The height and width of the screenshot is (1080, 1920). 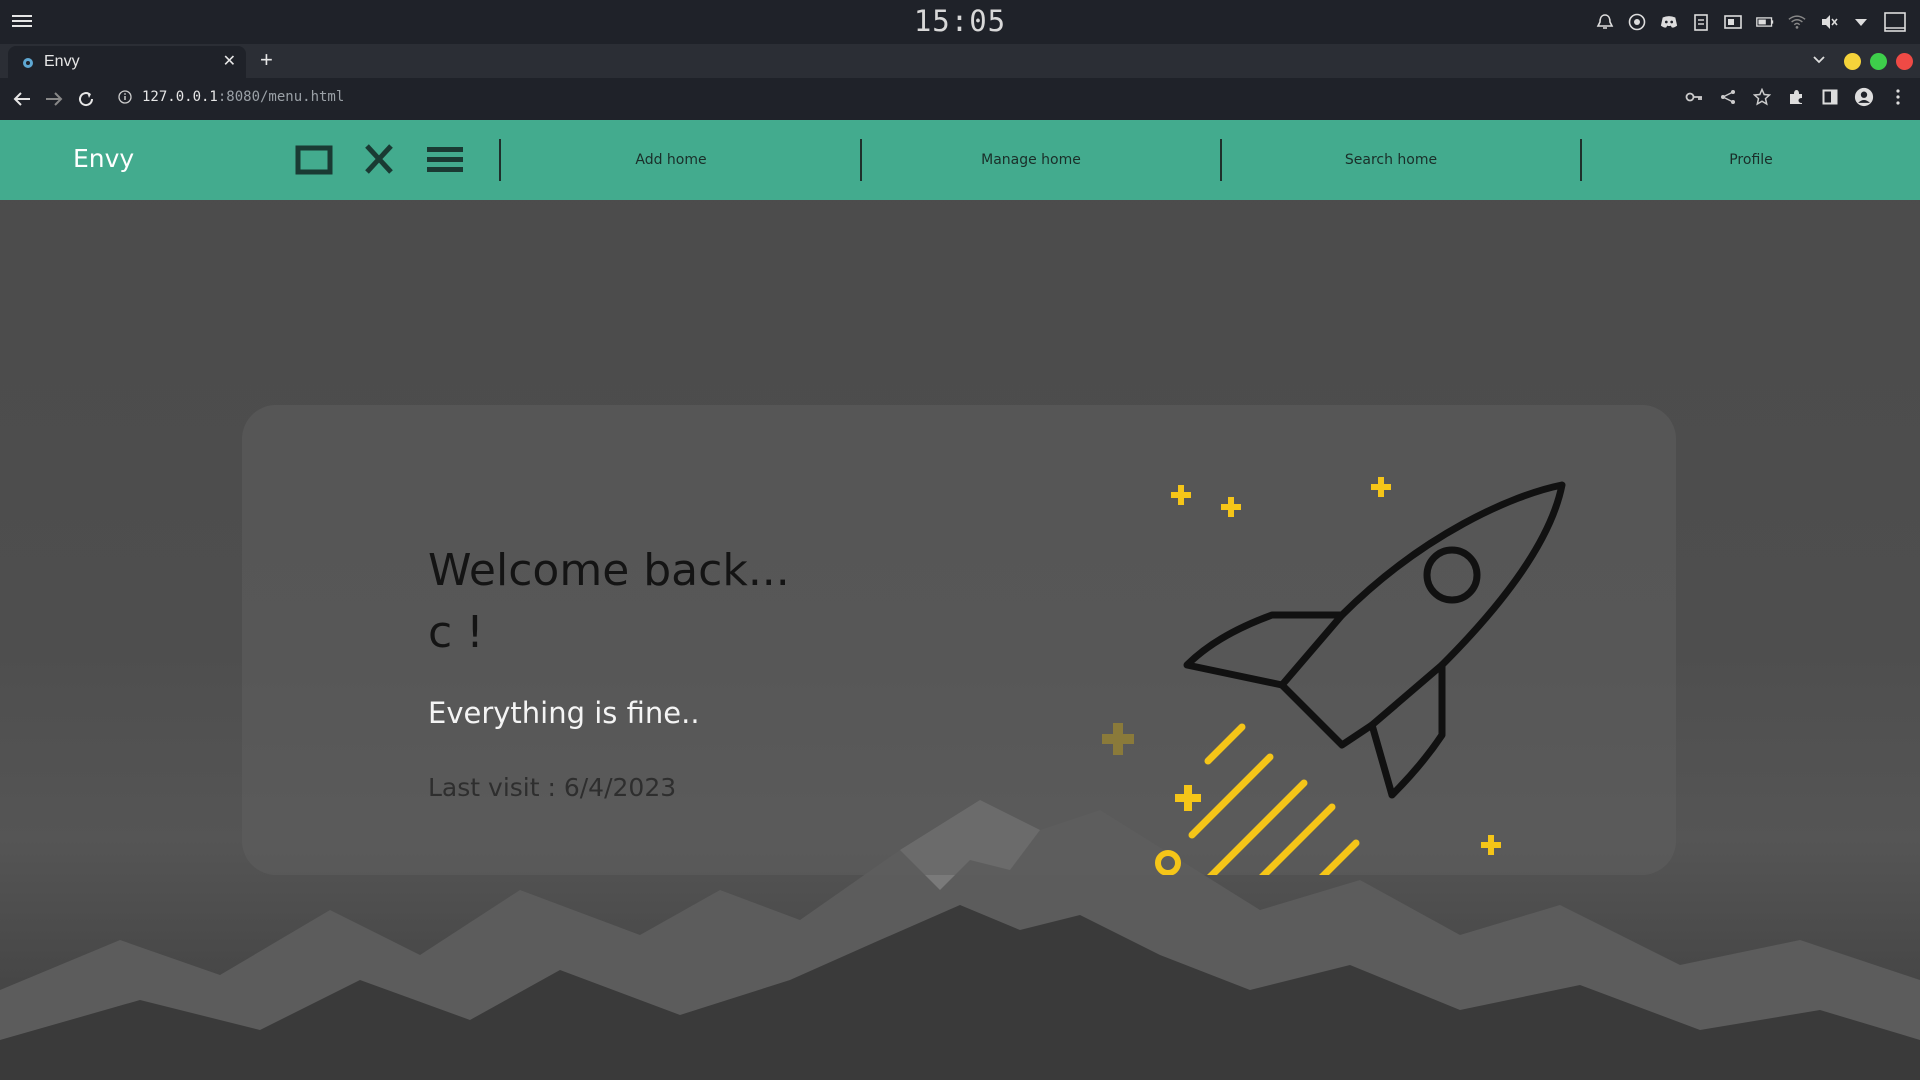 I want to click on nav-search-home: Search home, so click(x=1391, y=160).